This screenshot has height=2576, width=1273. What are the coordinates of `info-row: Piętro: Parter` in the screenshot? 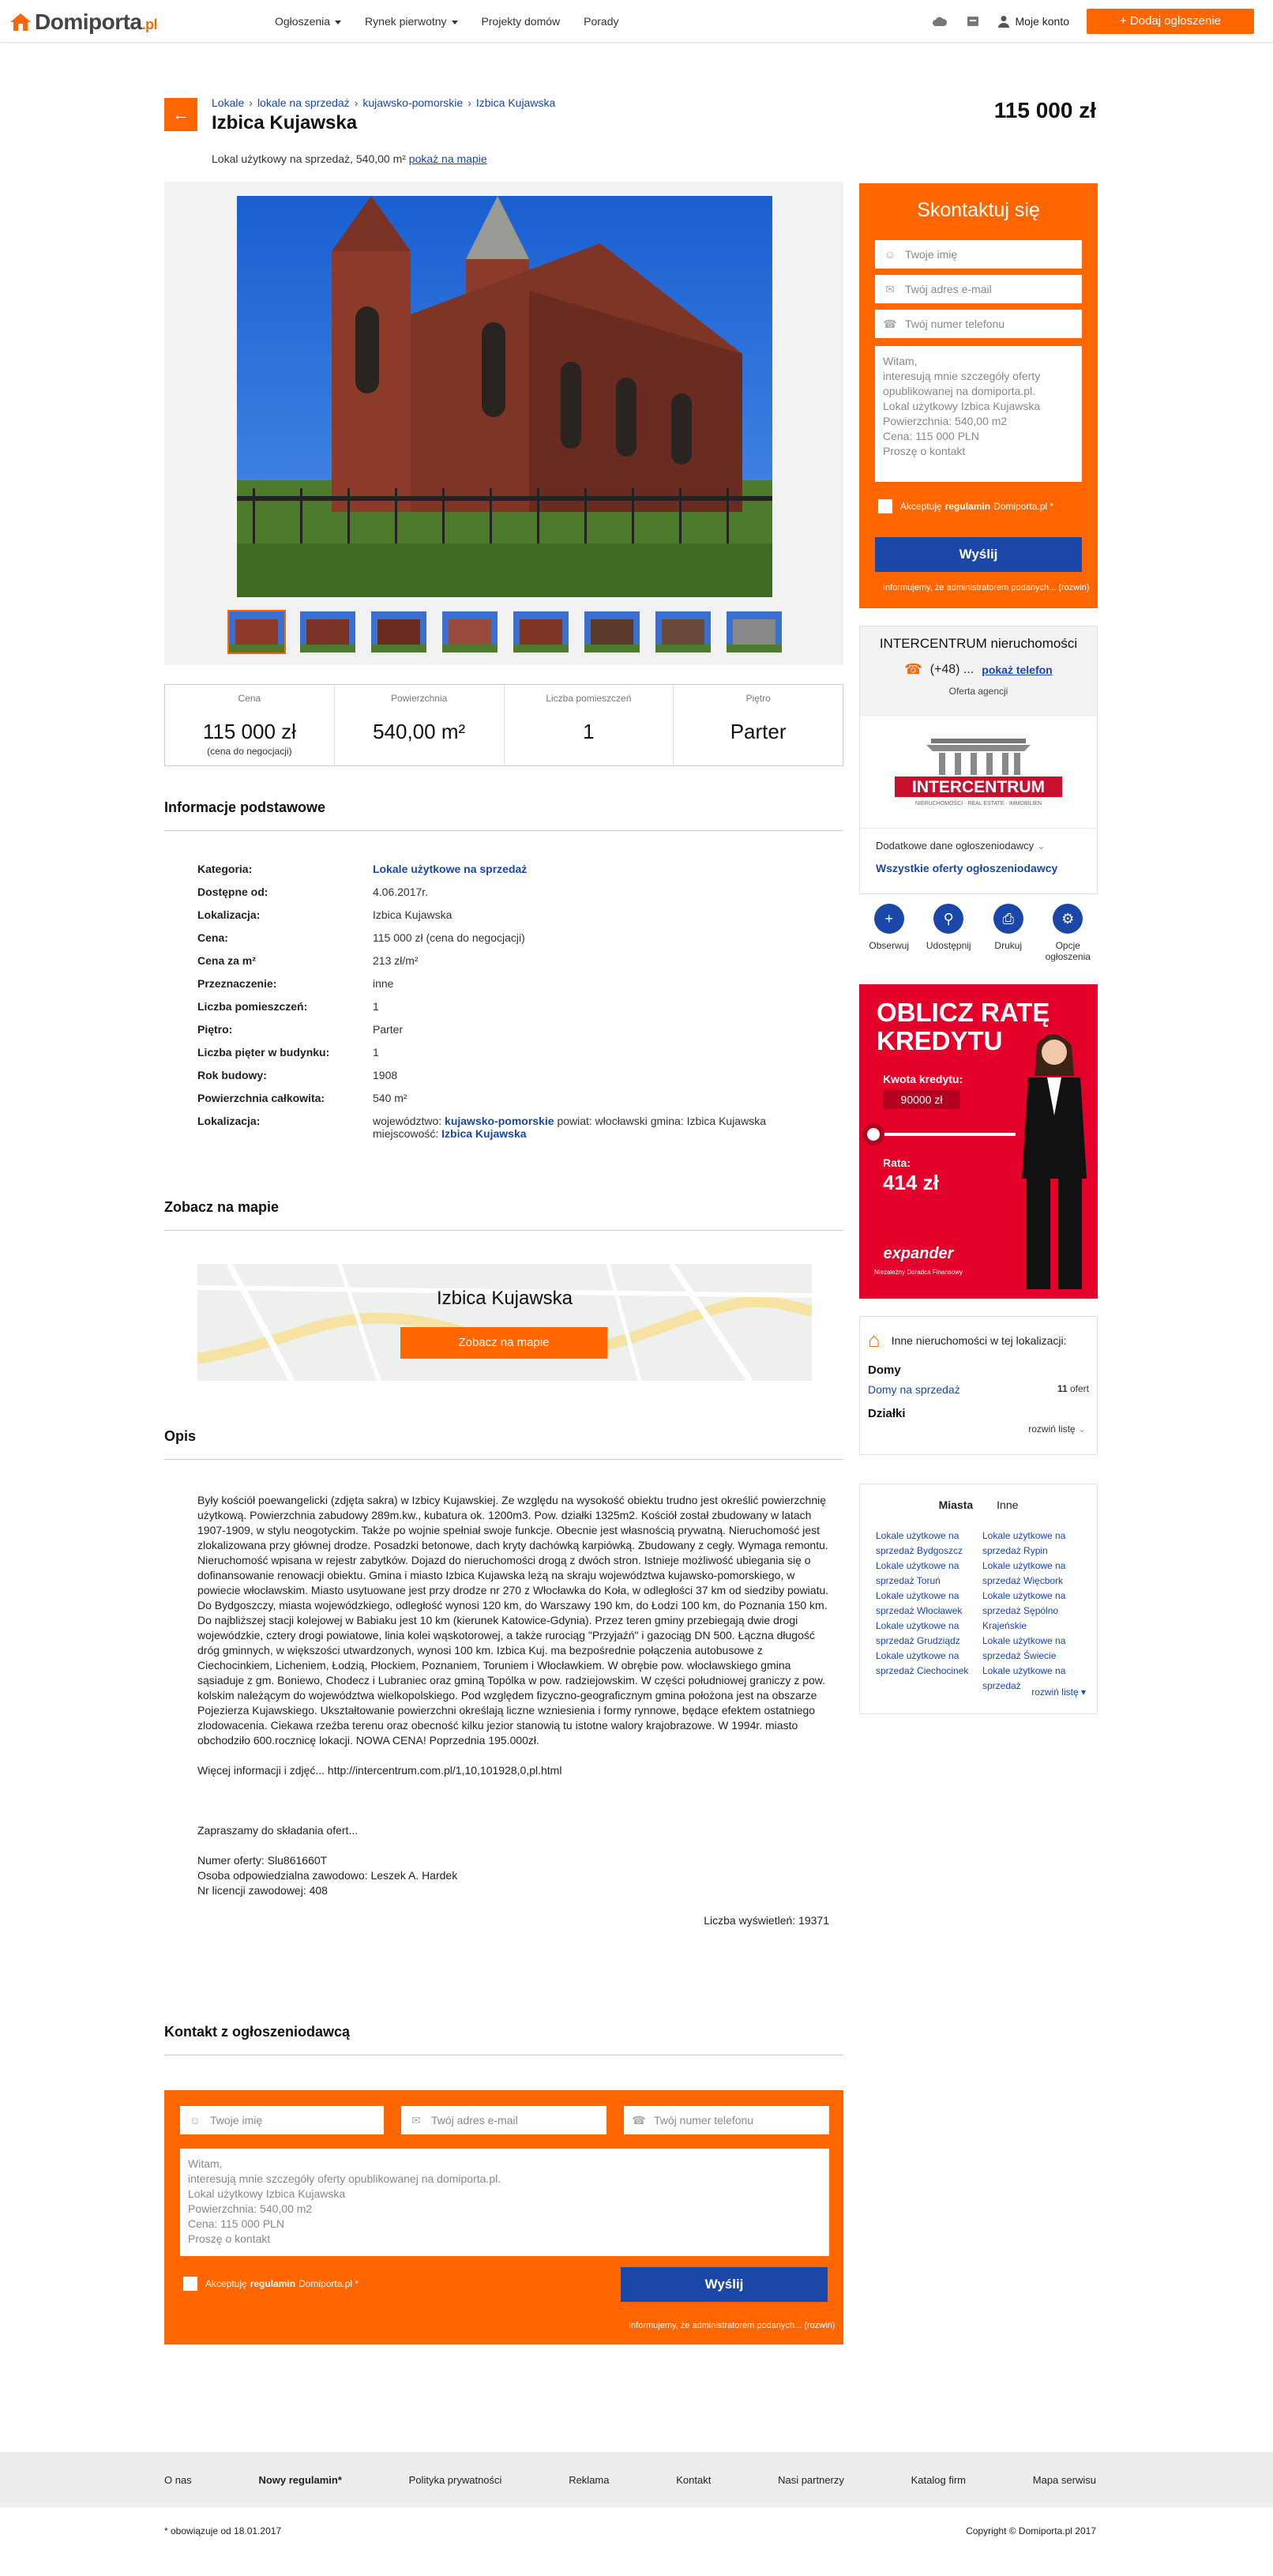 It's located at (513, 1035).